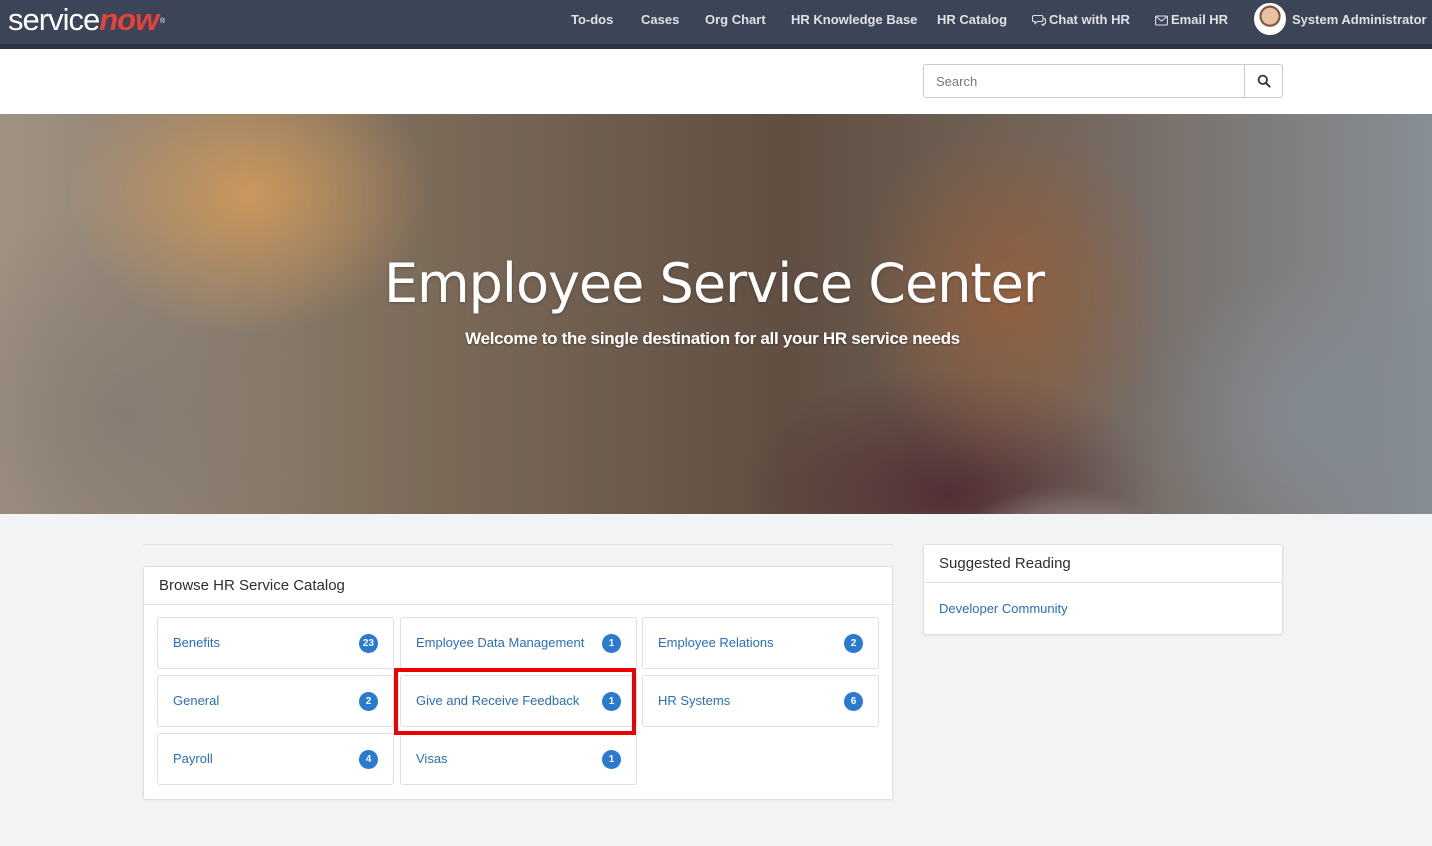 The width and height of the screenshot is (1432, 846). I want to click on catalog-item-employee-data-management: Employee Data Management 1, so click(518, 643).